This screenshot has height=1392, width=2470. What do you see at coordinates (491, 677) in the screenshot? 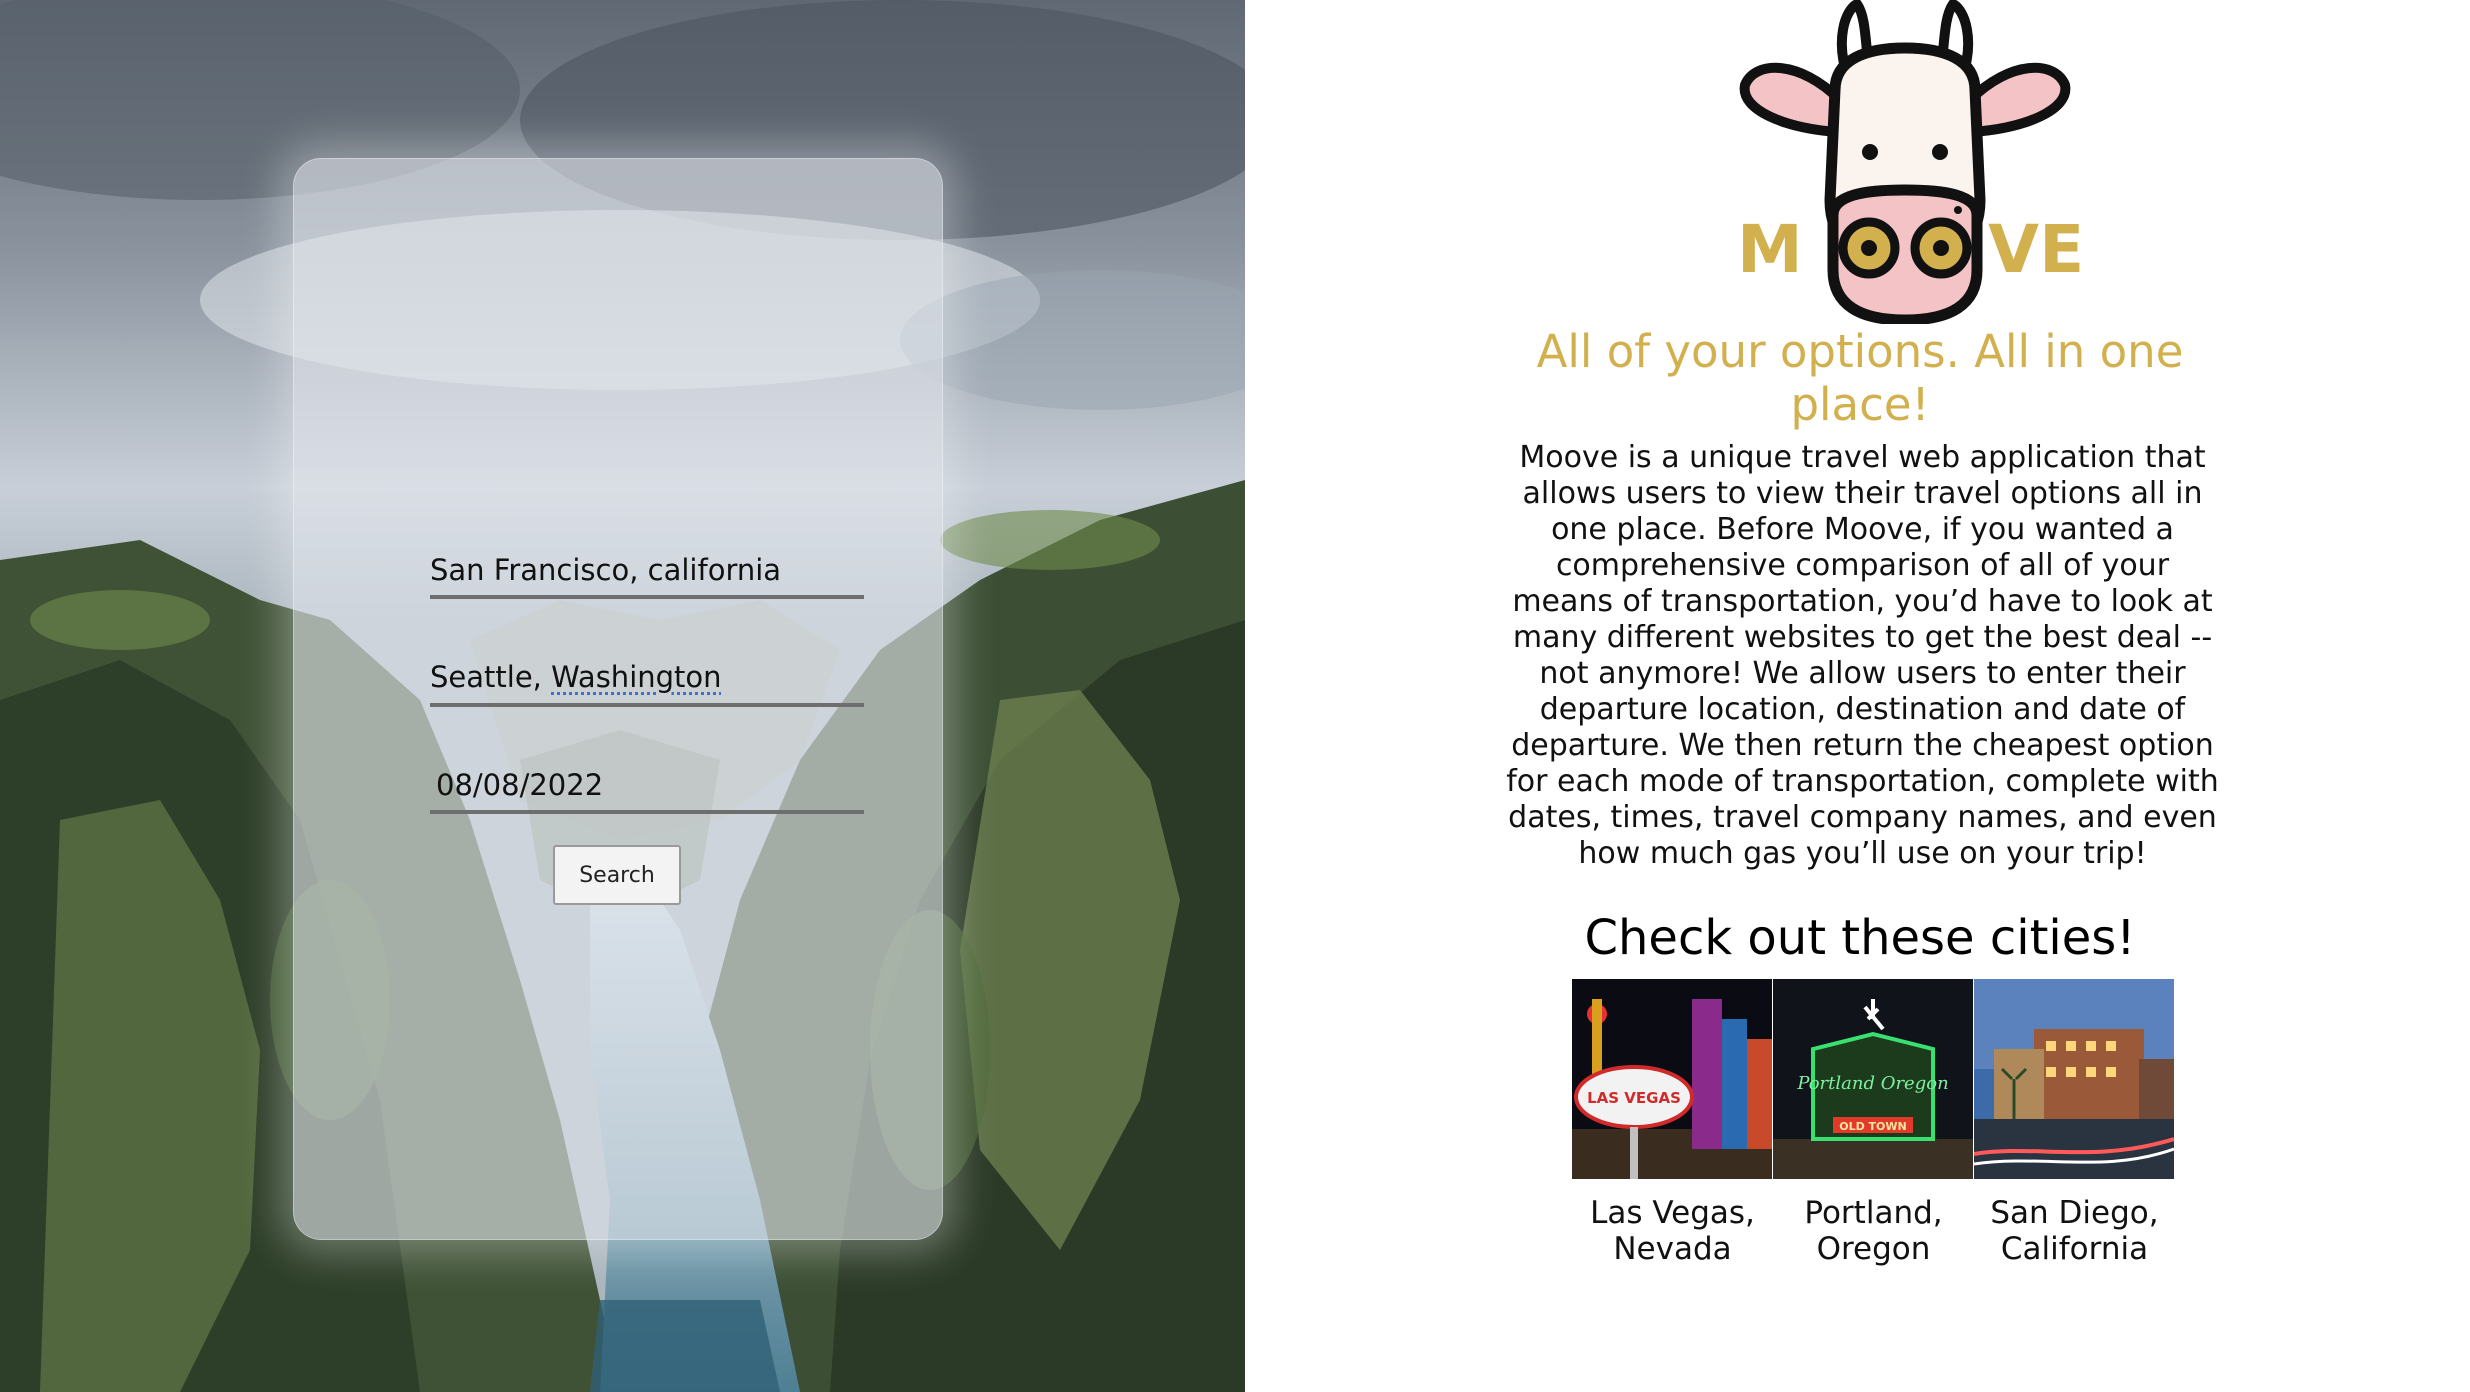
I see `destination-city-text: Seattle,` at bounding box center [491, 677].